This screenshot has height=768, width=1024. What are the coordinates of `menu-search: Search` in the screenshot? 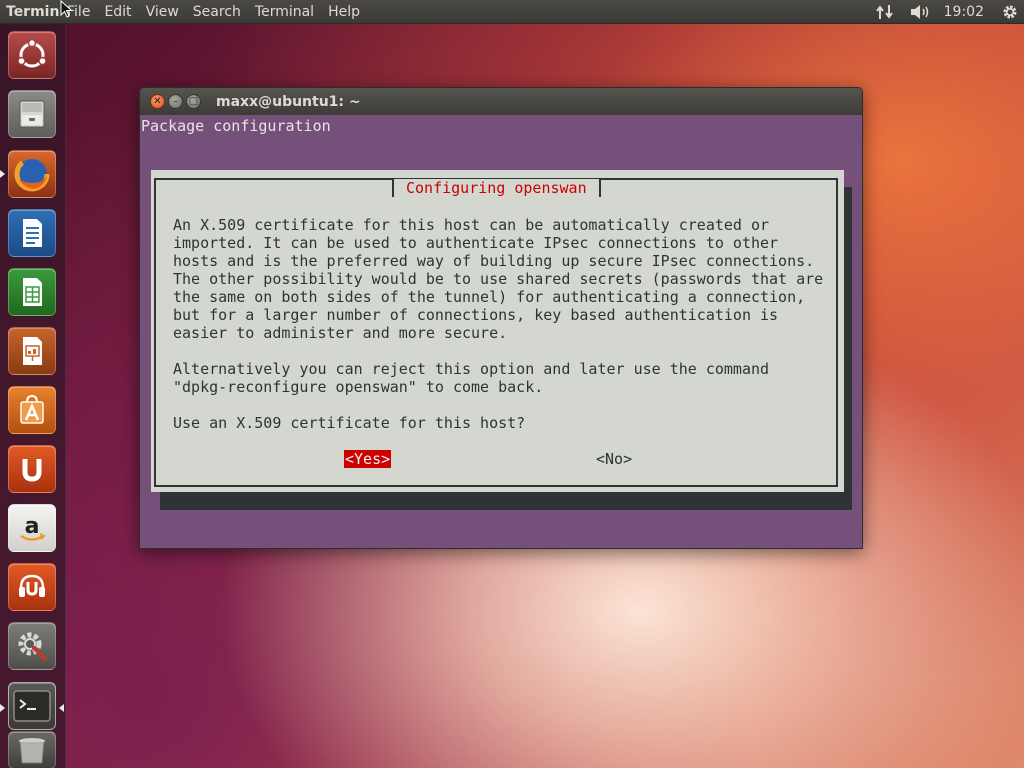 It's located at (217, 12).